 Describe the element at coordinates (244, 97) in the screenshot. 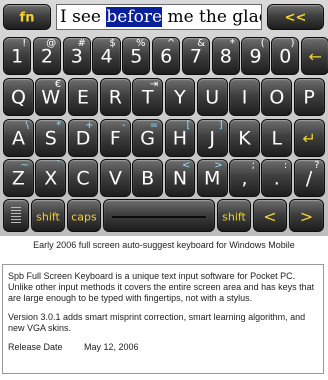

I see `key-1-7: I` at that location.